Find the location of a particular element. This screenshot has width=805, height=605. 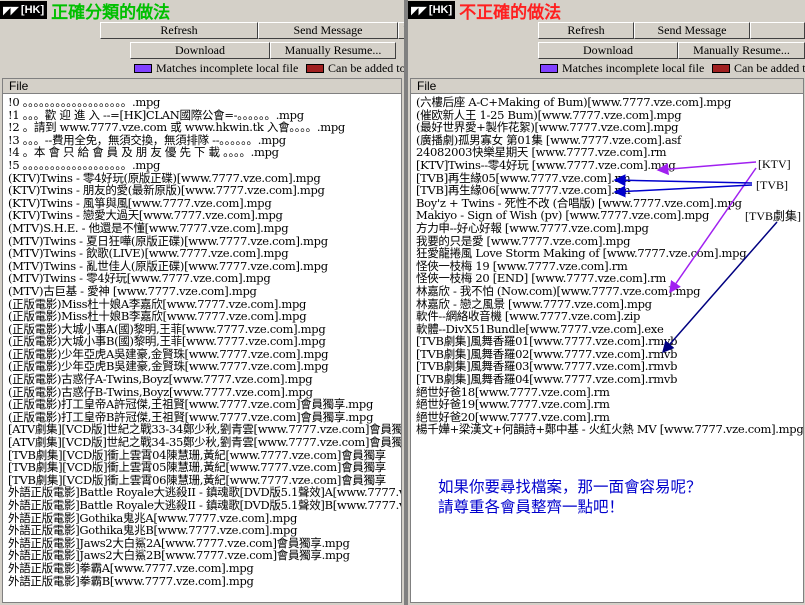

left-title-bar: ◤◤ [HK] 正確分類的做法 is located at coordinates (202, 11).